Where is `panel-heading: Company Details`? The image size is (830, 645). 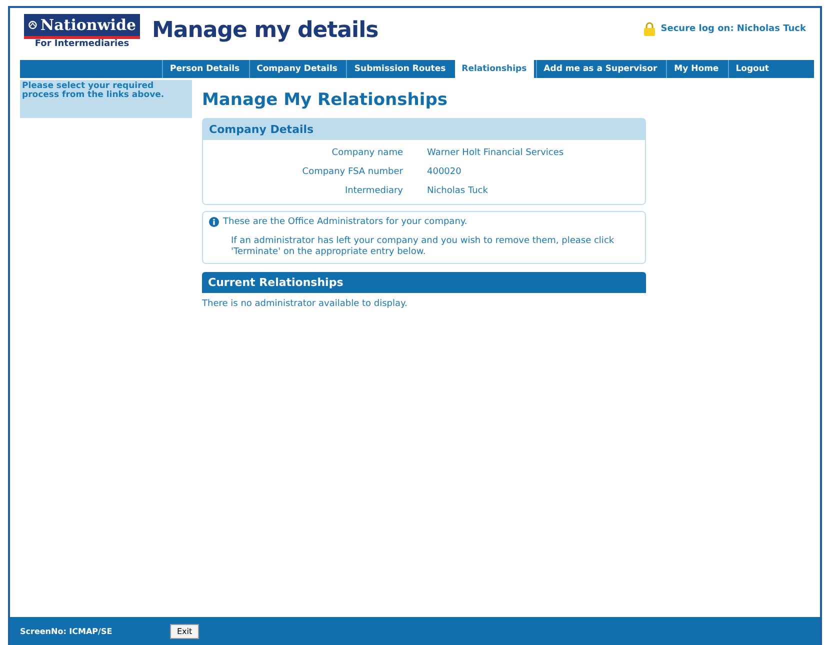 panel-heading: Company Details is located at coordinates (424, 129).